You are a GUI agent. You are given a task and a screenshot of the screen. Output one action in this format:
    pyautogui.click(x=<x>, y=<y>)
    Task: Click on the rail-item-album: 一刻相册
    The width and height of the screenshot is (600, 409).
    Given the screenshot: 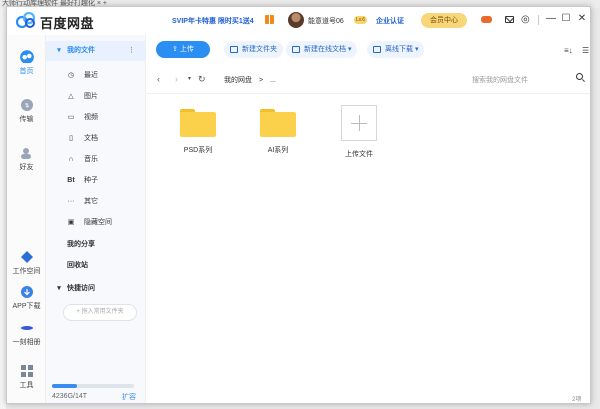 What is the action you would take?
    pyautogui.click(x=26, y=334)
    